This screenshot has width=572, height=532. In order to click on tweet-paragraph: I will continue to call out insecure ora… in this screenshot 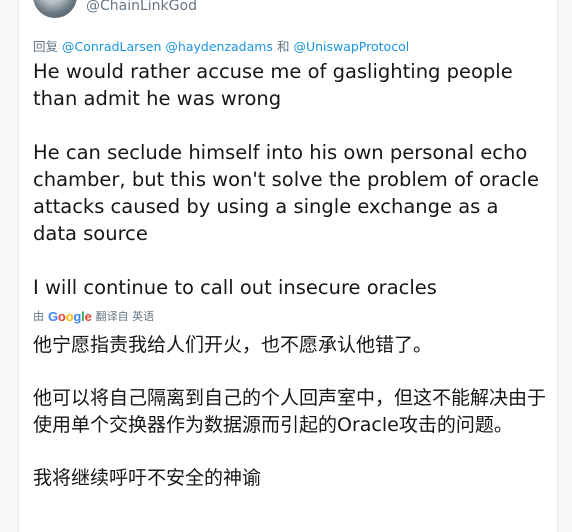, I will do `click(235, 287)`.